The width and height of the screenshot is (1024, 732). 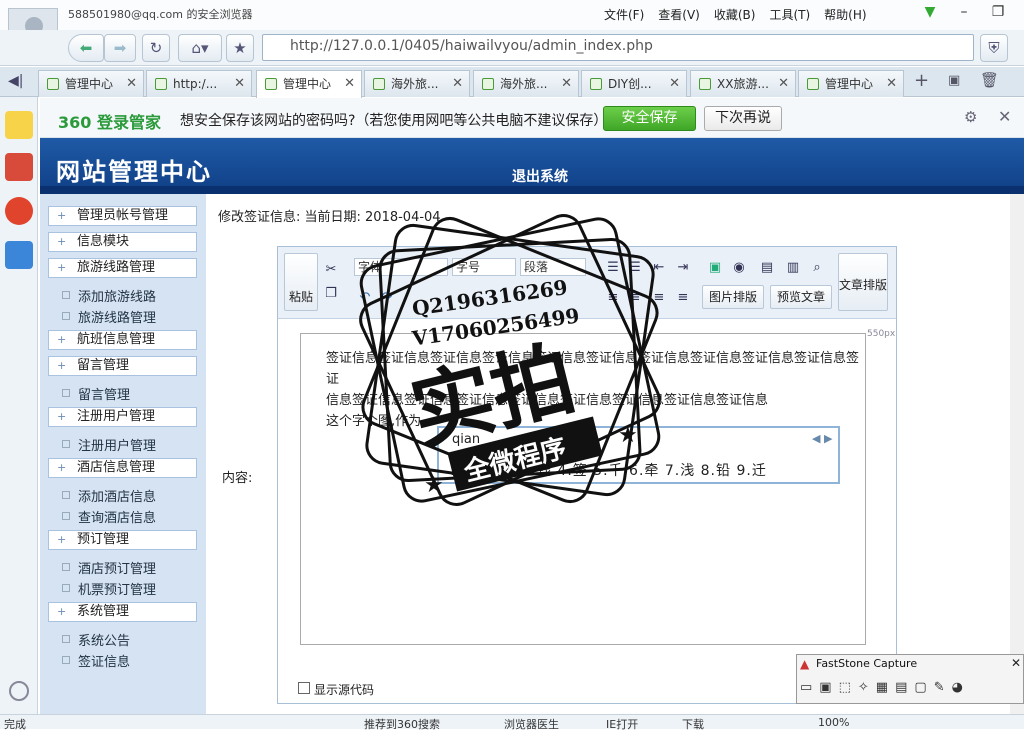 What do you see at coordinates (767, 268) in the screenshot?
I see `table-icon: ▤` at bounding box center [767, 268].